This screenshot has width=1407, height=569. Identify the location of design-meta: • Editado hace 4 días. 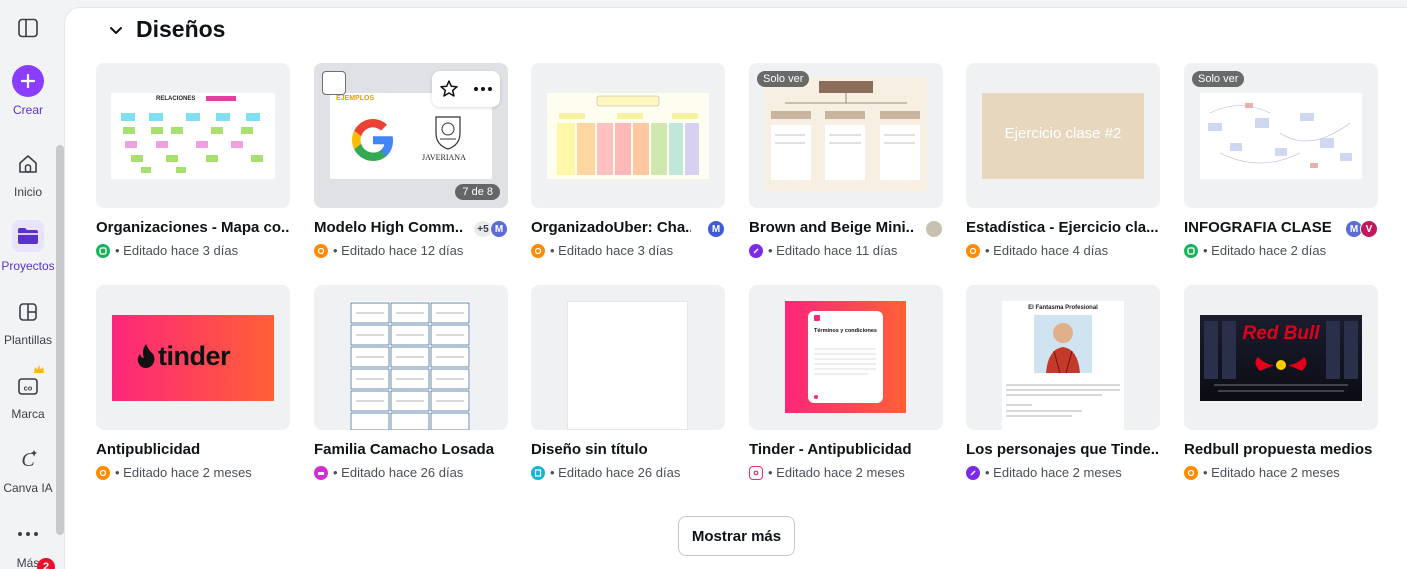
(1037, 250).